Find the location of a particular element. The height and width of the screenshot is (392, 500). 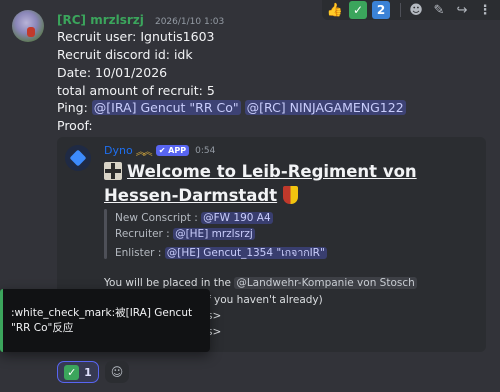

bot-header: Dyno ︽︽ ✔ APP 0:54 is located at coordinates (159, 150).